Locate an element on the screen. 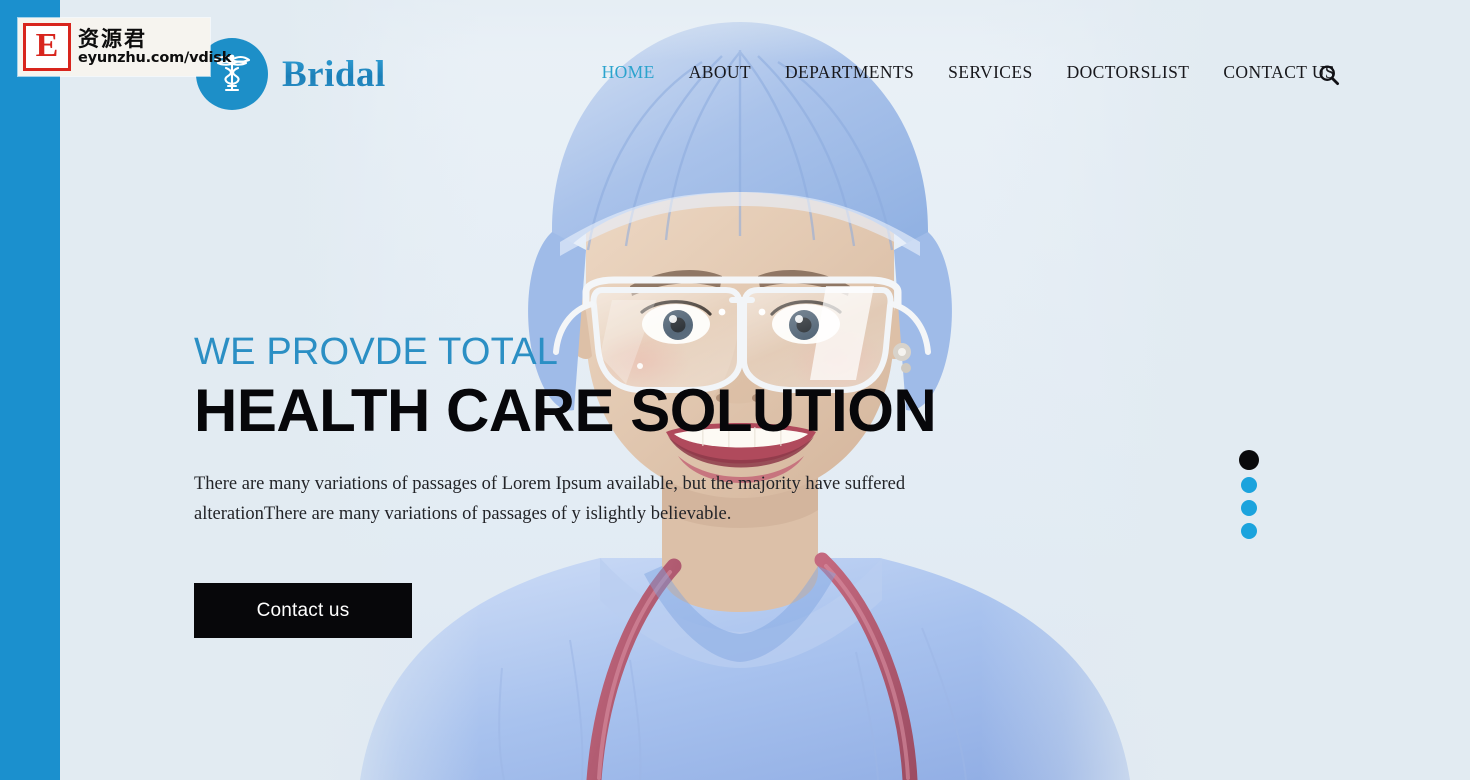  watermark-logo-letter: E is located at coordinates (47, 45).